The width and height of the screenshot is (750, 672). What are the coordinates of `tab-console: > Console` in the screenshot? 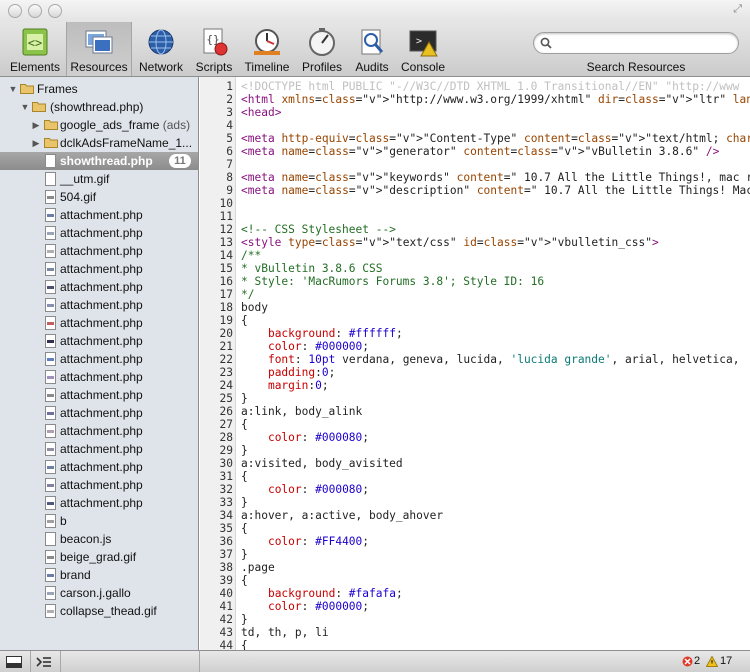 It's located at (423, 49).